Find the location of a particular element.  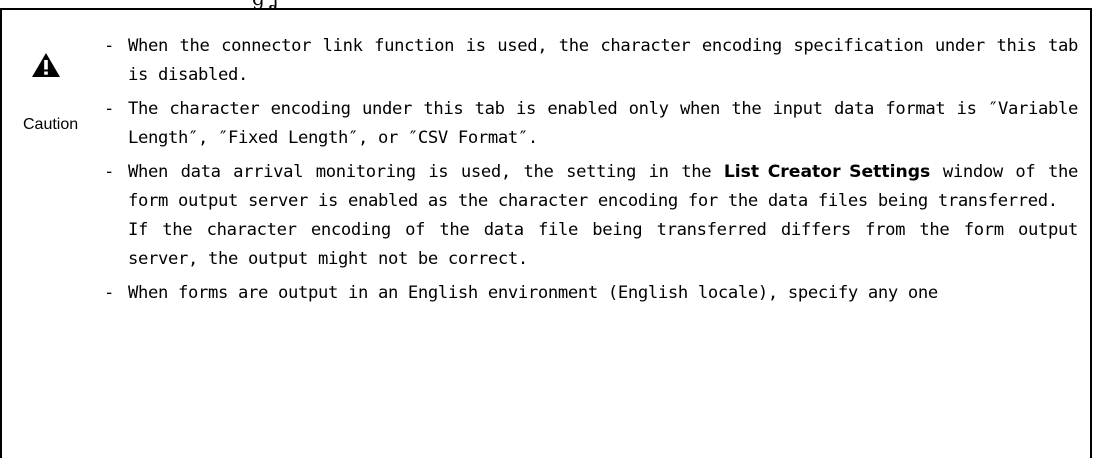

caution-label: Caution is located at coordinates (51, 124).